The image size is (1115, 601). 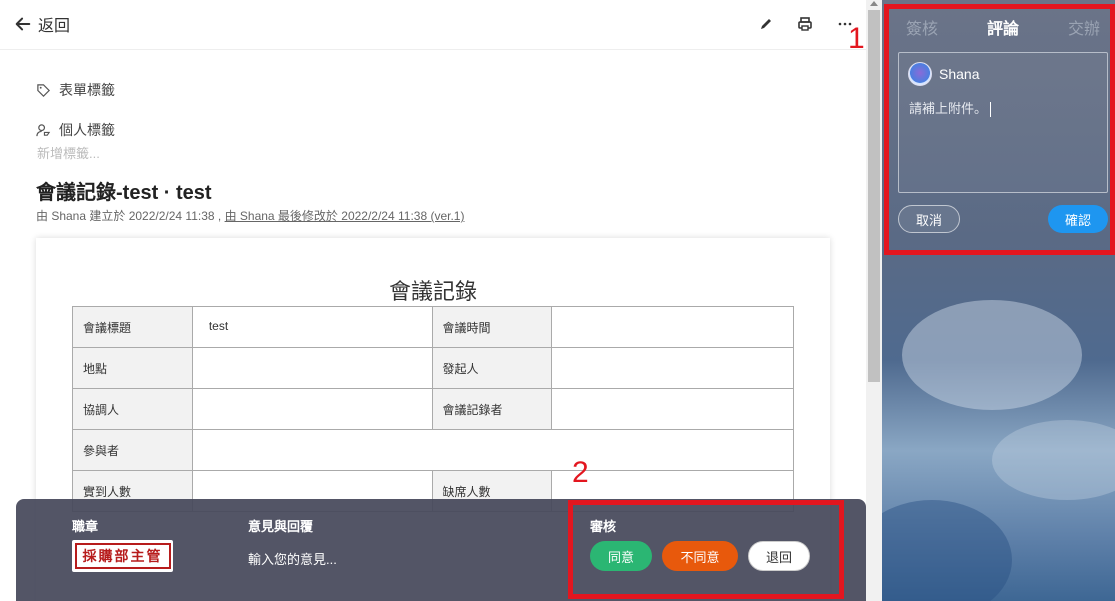 I want to click on annotation-number-1: 1, so click(x=856, y=38).